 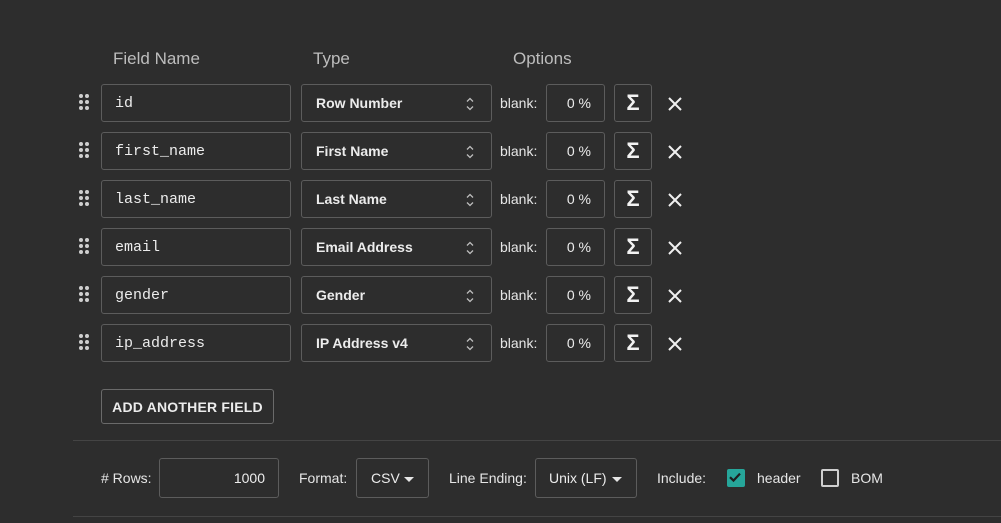 What do you see at coordinates (542, 58) in the screenshot?
I see `header-options: Options` at bounding box center [542, 58].